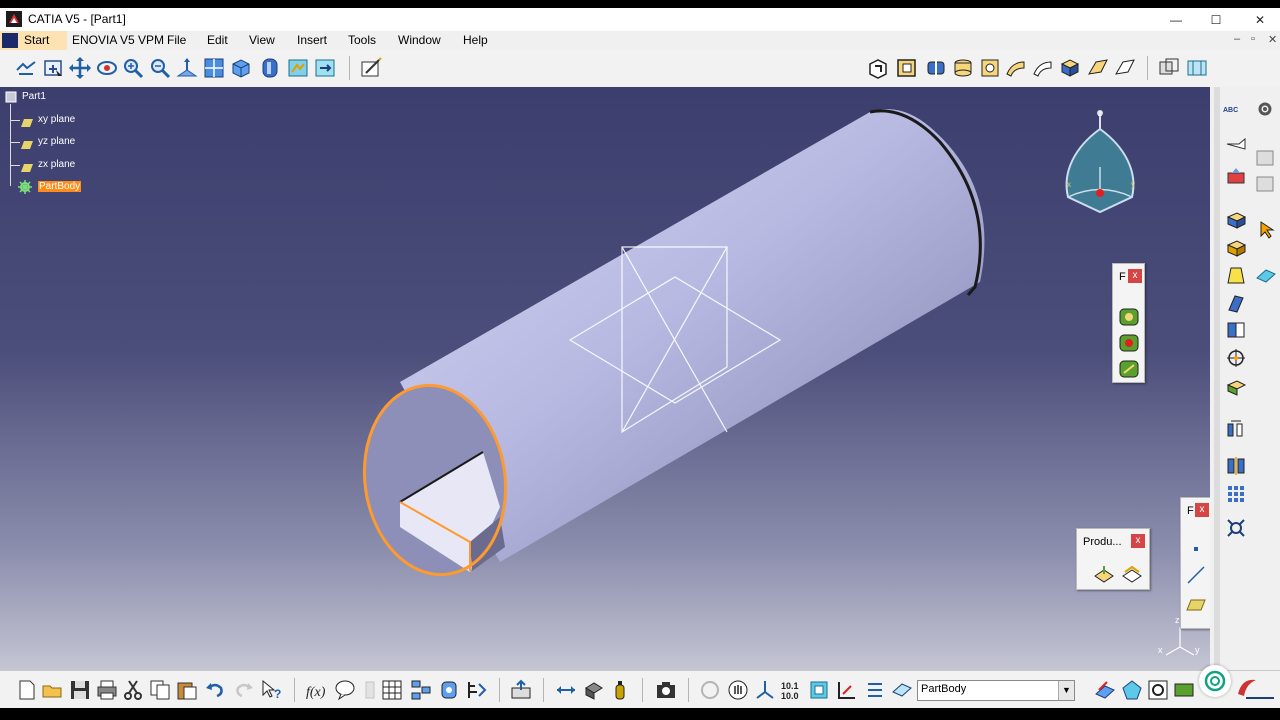 This screenshot has width=1280, height=720. Describe the element at coordinates (54, 68) in the screenshot. I see `fit-all-icon` at that location.